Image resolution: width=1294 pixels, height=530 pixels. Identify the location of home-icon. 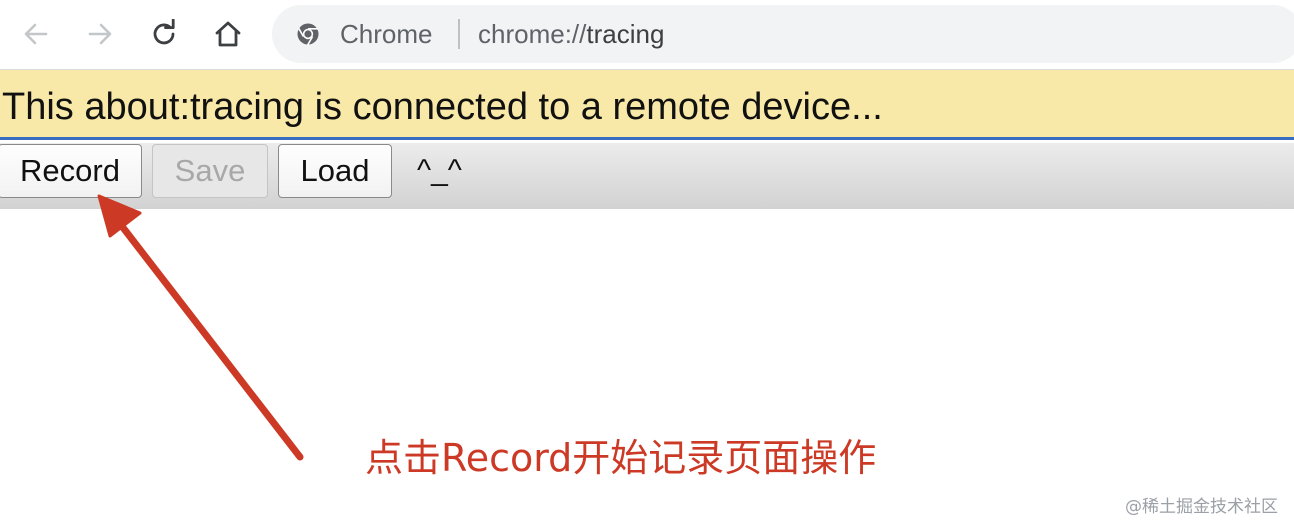
(228, 34).